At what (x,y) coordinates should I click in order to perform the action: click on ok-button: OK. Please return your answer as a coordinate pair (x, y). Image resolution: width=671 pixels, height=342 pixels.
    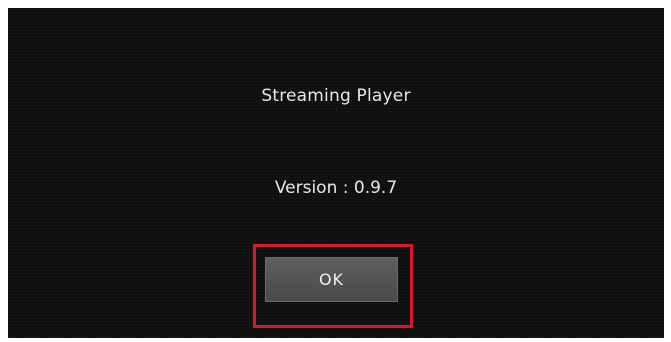
    Looking at the image, I should click on (331, 279).